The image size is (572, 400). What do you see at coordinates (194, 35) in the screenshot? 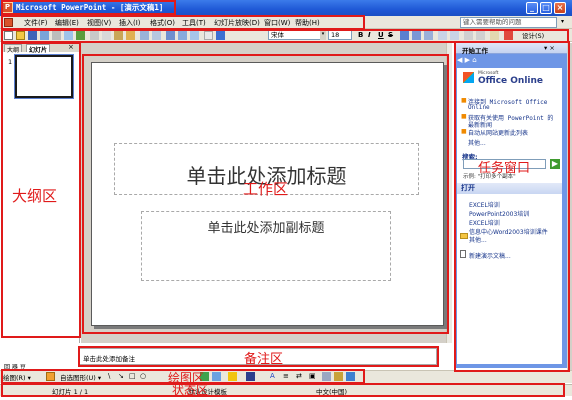
I see `grayscale-icon` at bounding box center [194, 35].